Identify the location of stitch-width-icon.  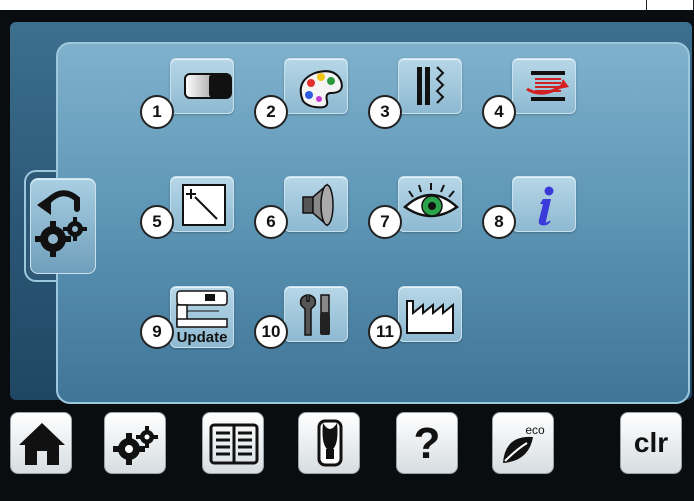
(431, 85).